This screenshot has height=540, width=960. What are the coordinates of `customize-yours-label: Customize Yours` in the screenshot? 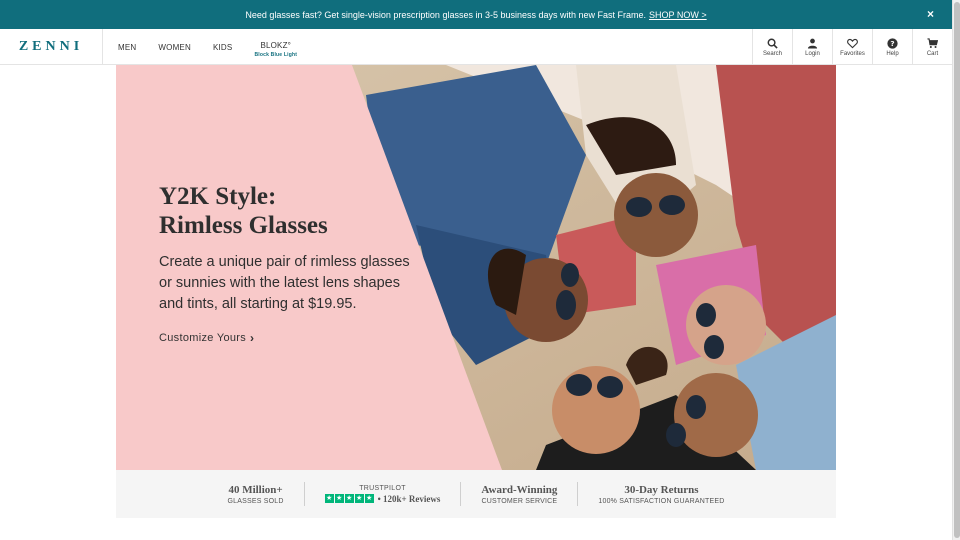 It's located at (203, 338).